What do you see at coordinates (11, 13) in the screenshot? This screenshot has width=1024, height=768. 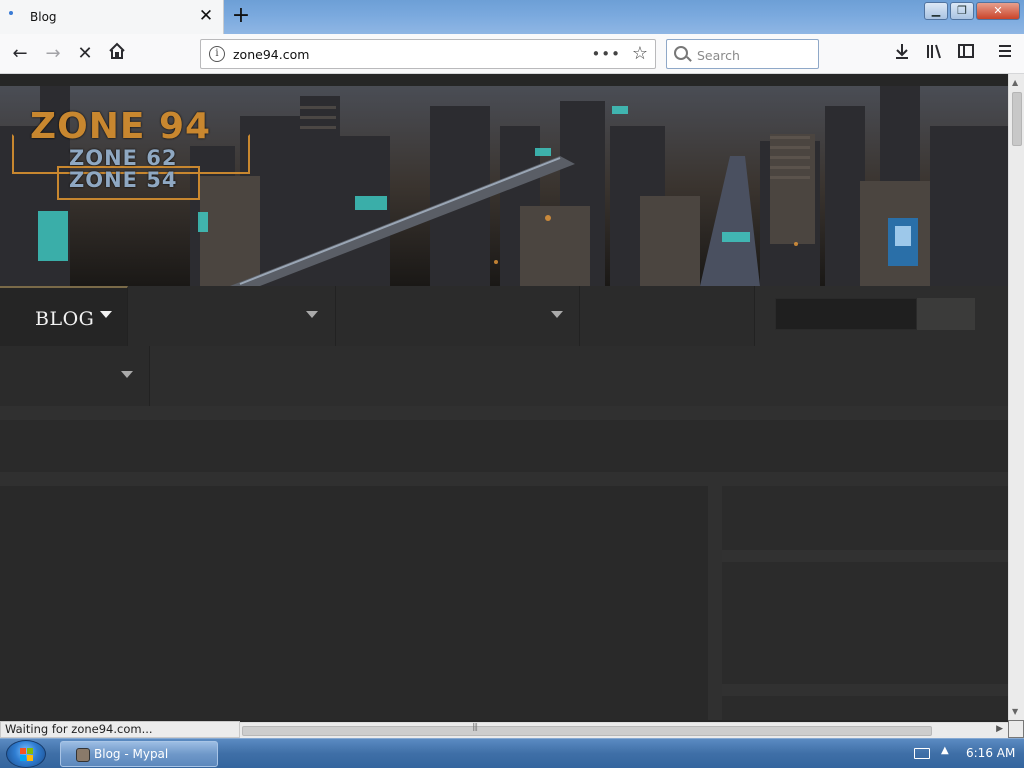 I see `loading-dot-icon` at bounding box center [11, 13].